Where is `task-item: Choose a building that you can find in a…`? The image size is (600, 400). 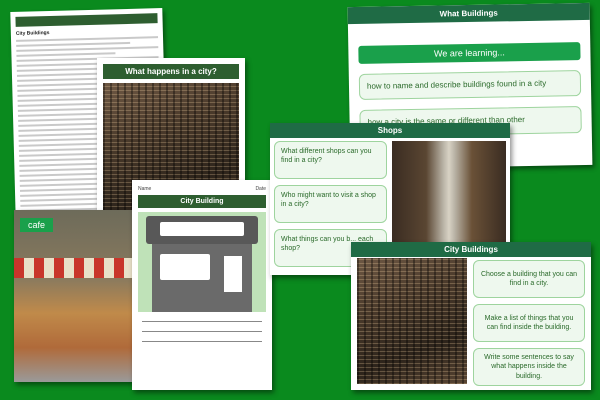
task-item: Choose a building that you can find in a… is located at coordinates (529, 279).